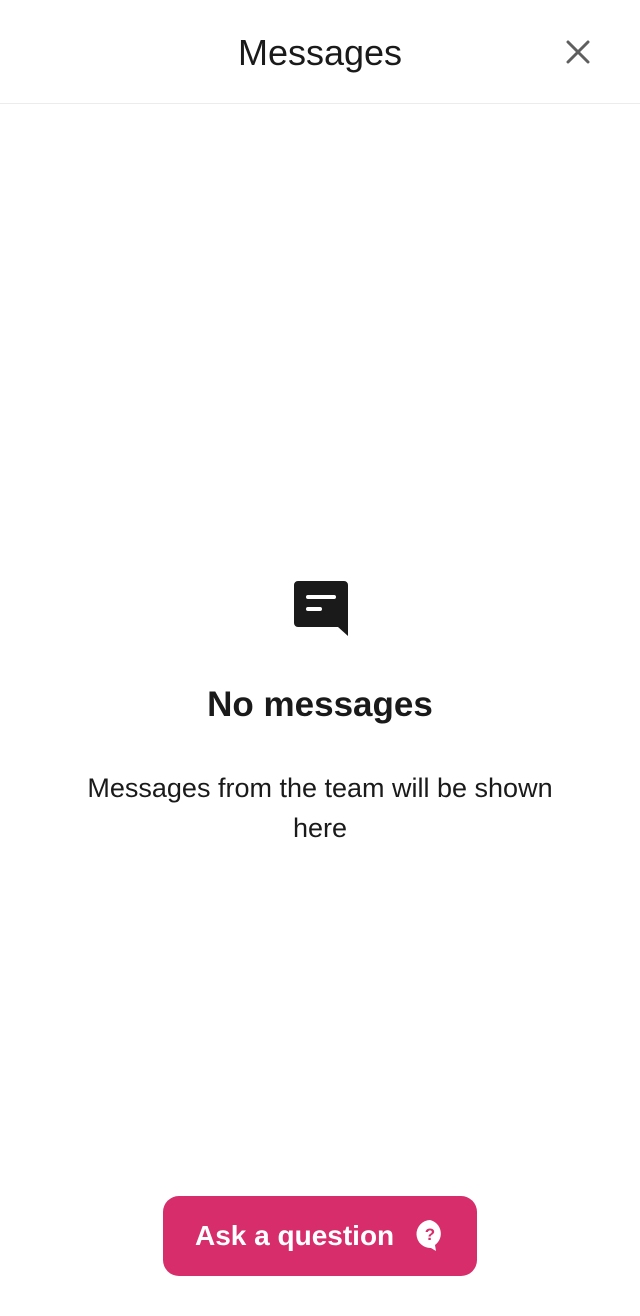 This screenshot has height=1316, width=640. Describe the element at coordinates (295, 1235) in the screenshot. I see `ask-question-label: Ask a question` at that location.